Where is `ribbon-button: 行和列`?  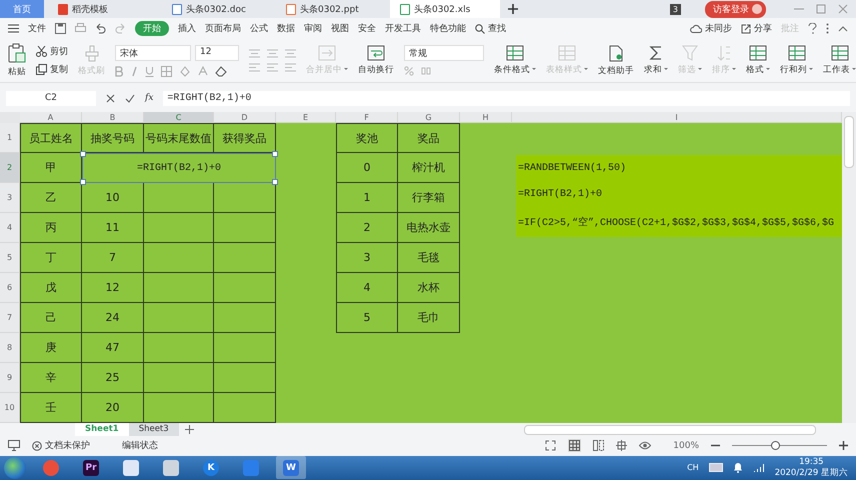
ribbon-button: 行和列 is located at coordinates (796, 60).